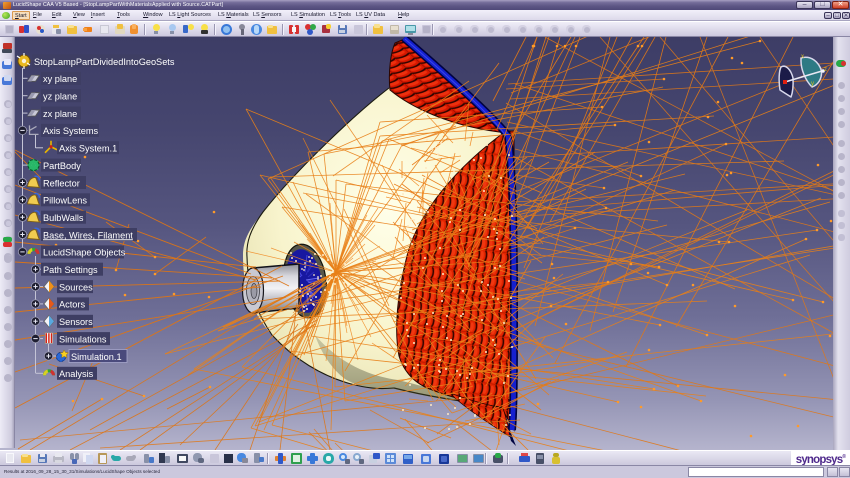 Image resolution: width=850 pixels, height=478 pixels. What do you see at coordinates (61, 183) in the screenshot?
I see `svg-text: Reflector` at bounding box center [61, 183].